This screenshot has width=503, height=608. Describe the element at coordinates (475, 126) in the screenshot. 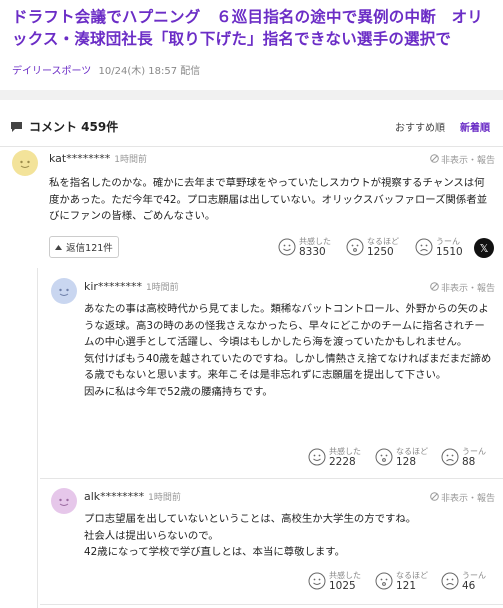

I see `sort-newest: 新着順` at that location.